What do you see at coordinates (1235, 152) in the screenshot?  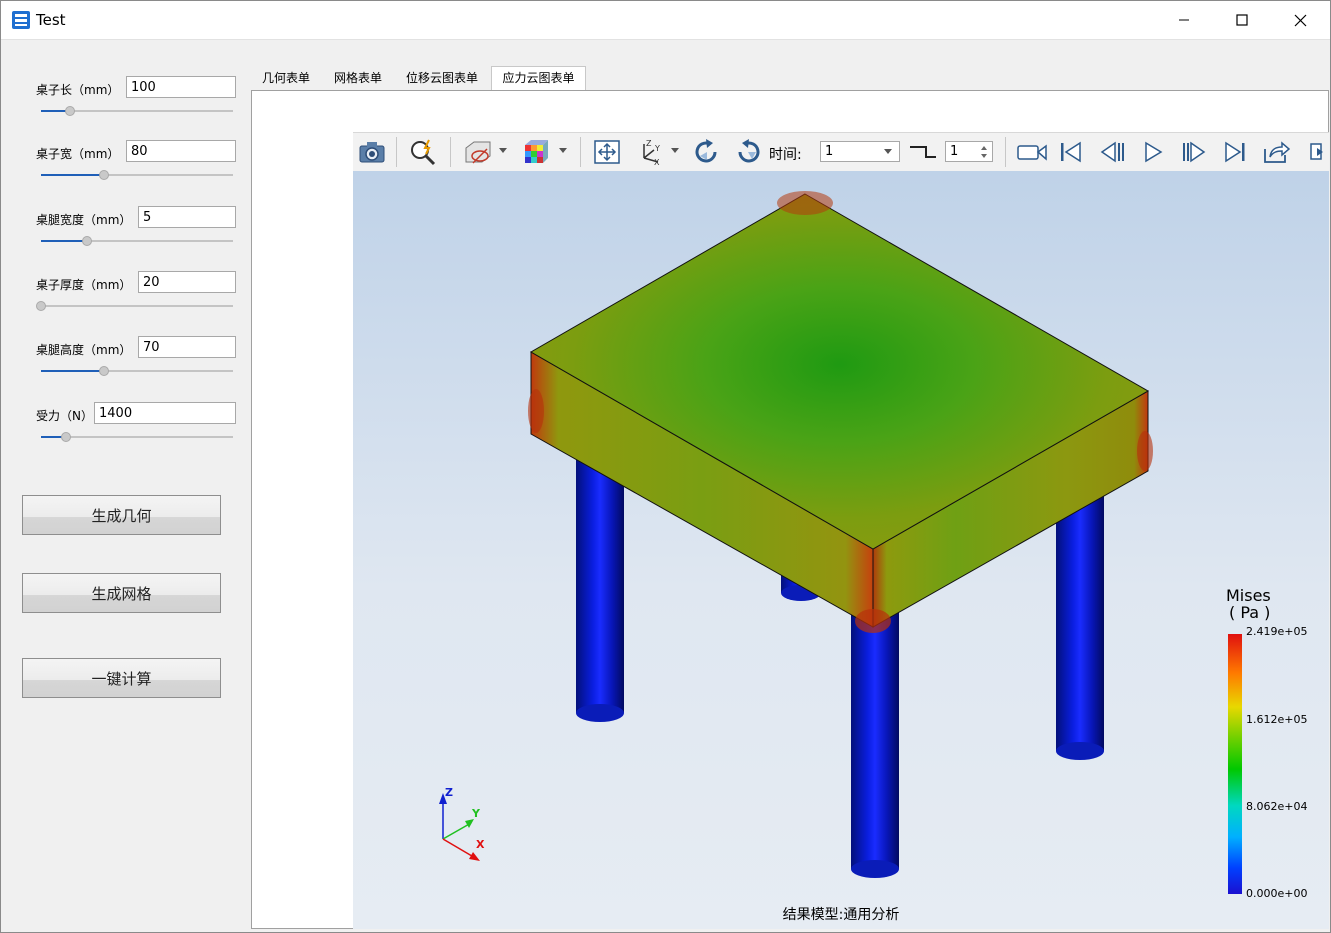 I see `last-frame-icon` at bounding box center [1235, 152].